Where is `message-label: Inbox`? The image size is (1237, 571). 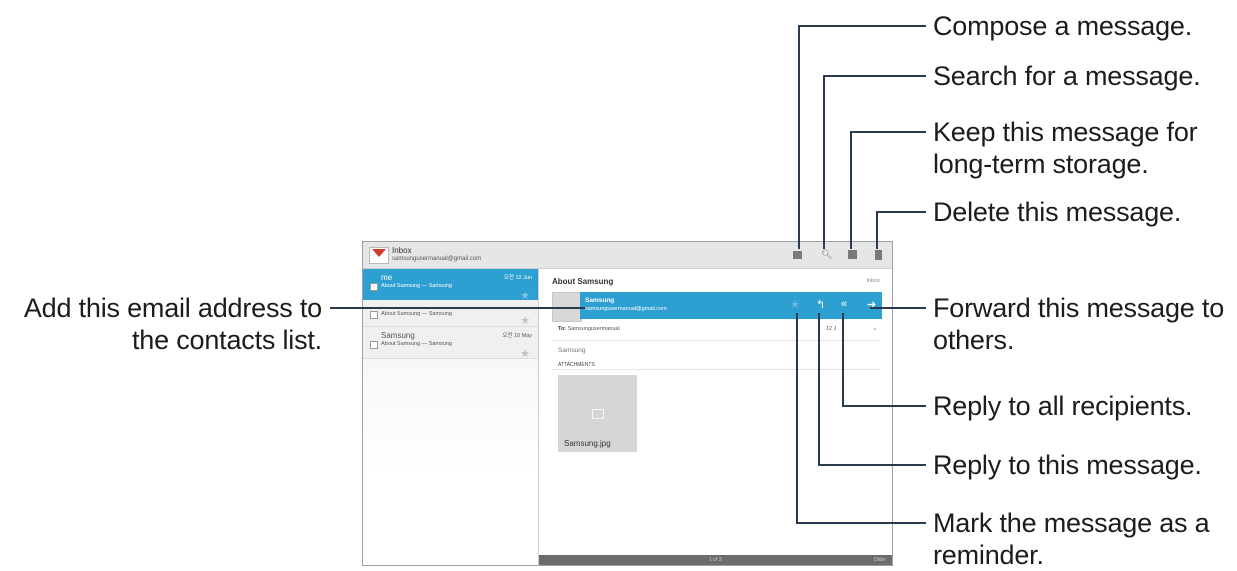 message-label: Inbox is located at coordinates (873, 281).